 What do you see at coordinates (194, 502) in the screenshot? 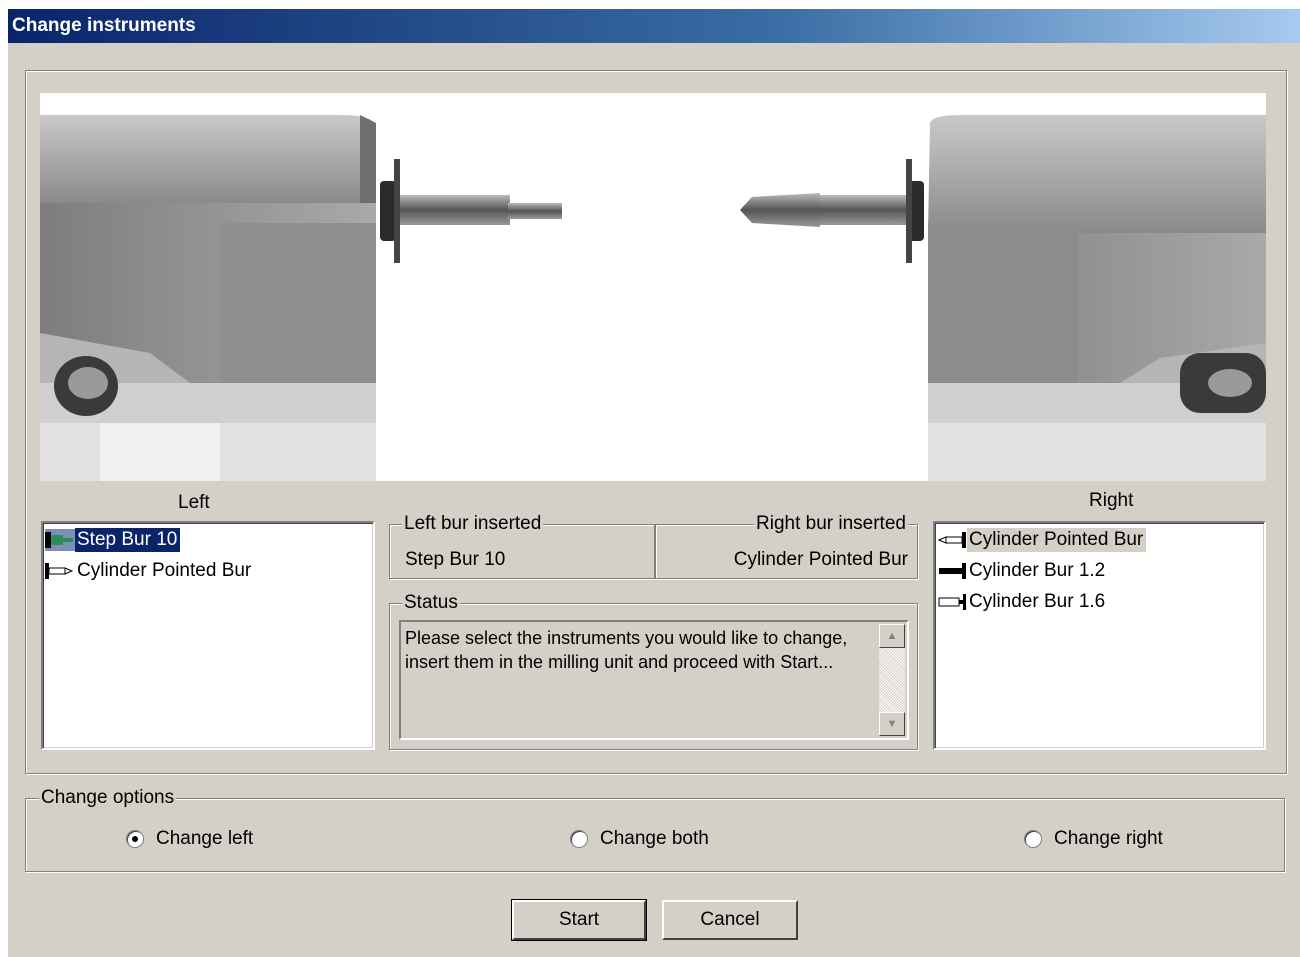
I see `left-list-label: Left` at bounding box center [194, 502].